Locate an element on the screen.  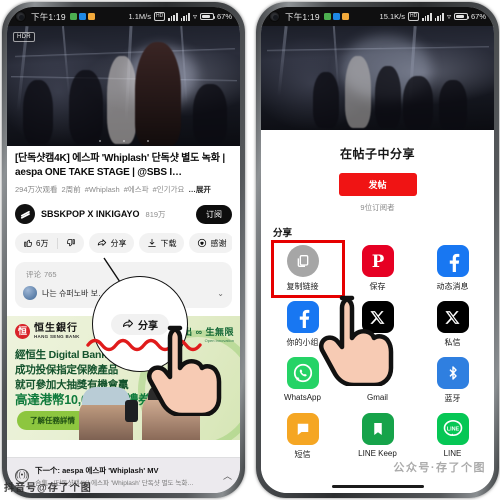
watermark-right: 公众号·存了个图 is located at coordinates (439, 468).